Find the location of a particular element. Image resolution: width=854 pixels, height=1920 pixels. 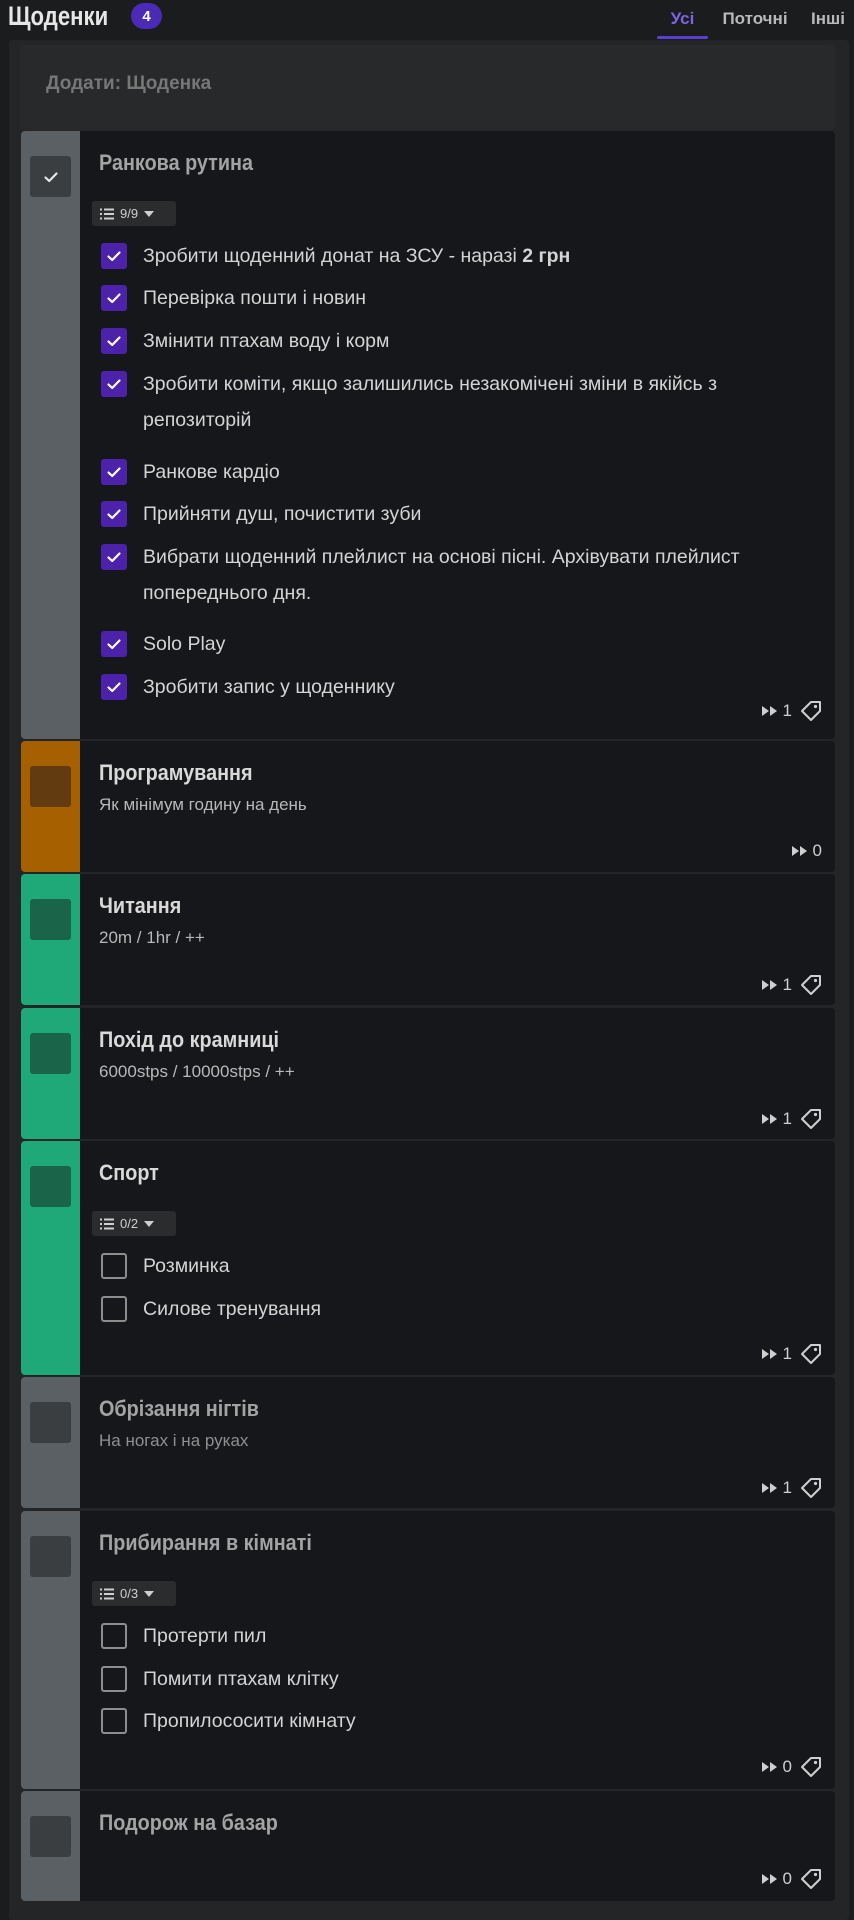

habit-card: Спорт 0/2 Розминка Силове тренування 1 is located at coordinates (428, 1258).